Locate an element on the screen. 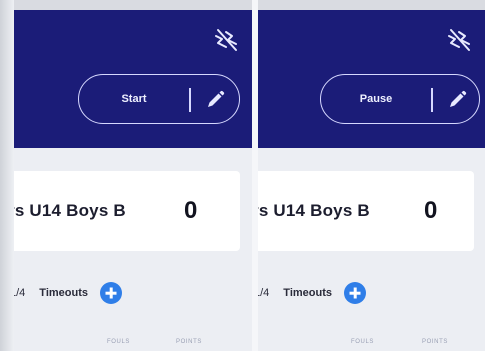  start-control: Start is located at coordinates (159, 99).